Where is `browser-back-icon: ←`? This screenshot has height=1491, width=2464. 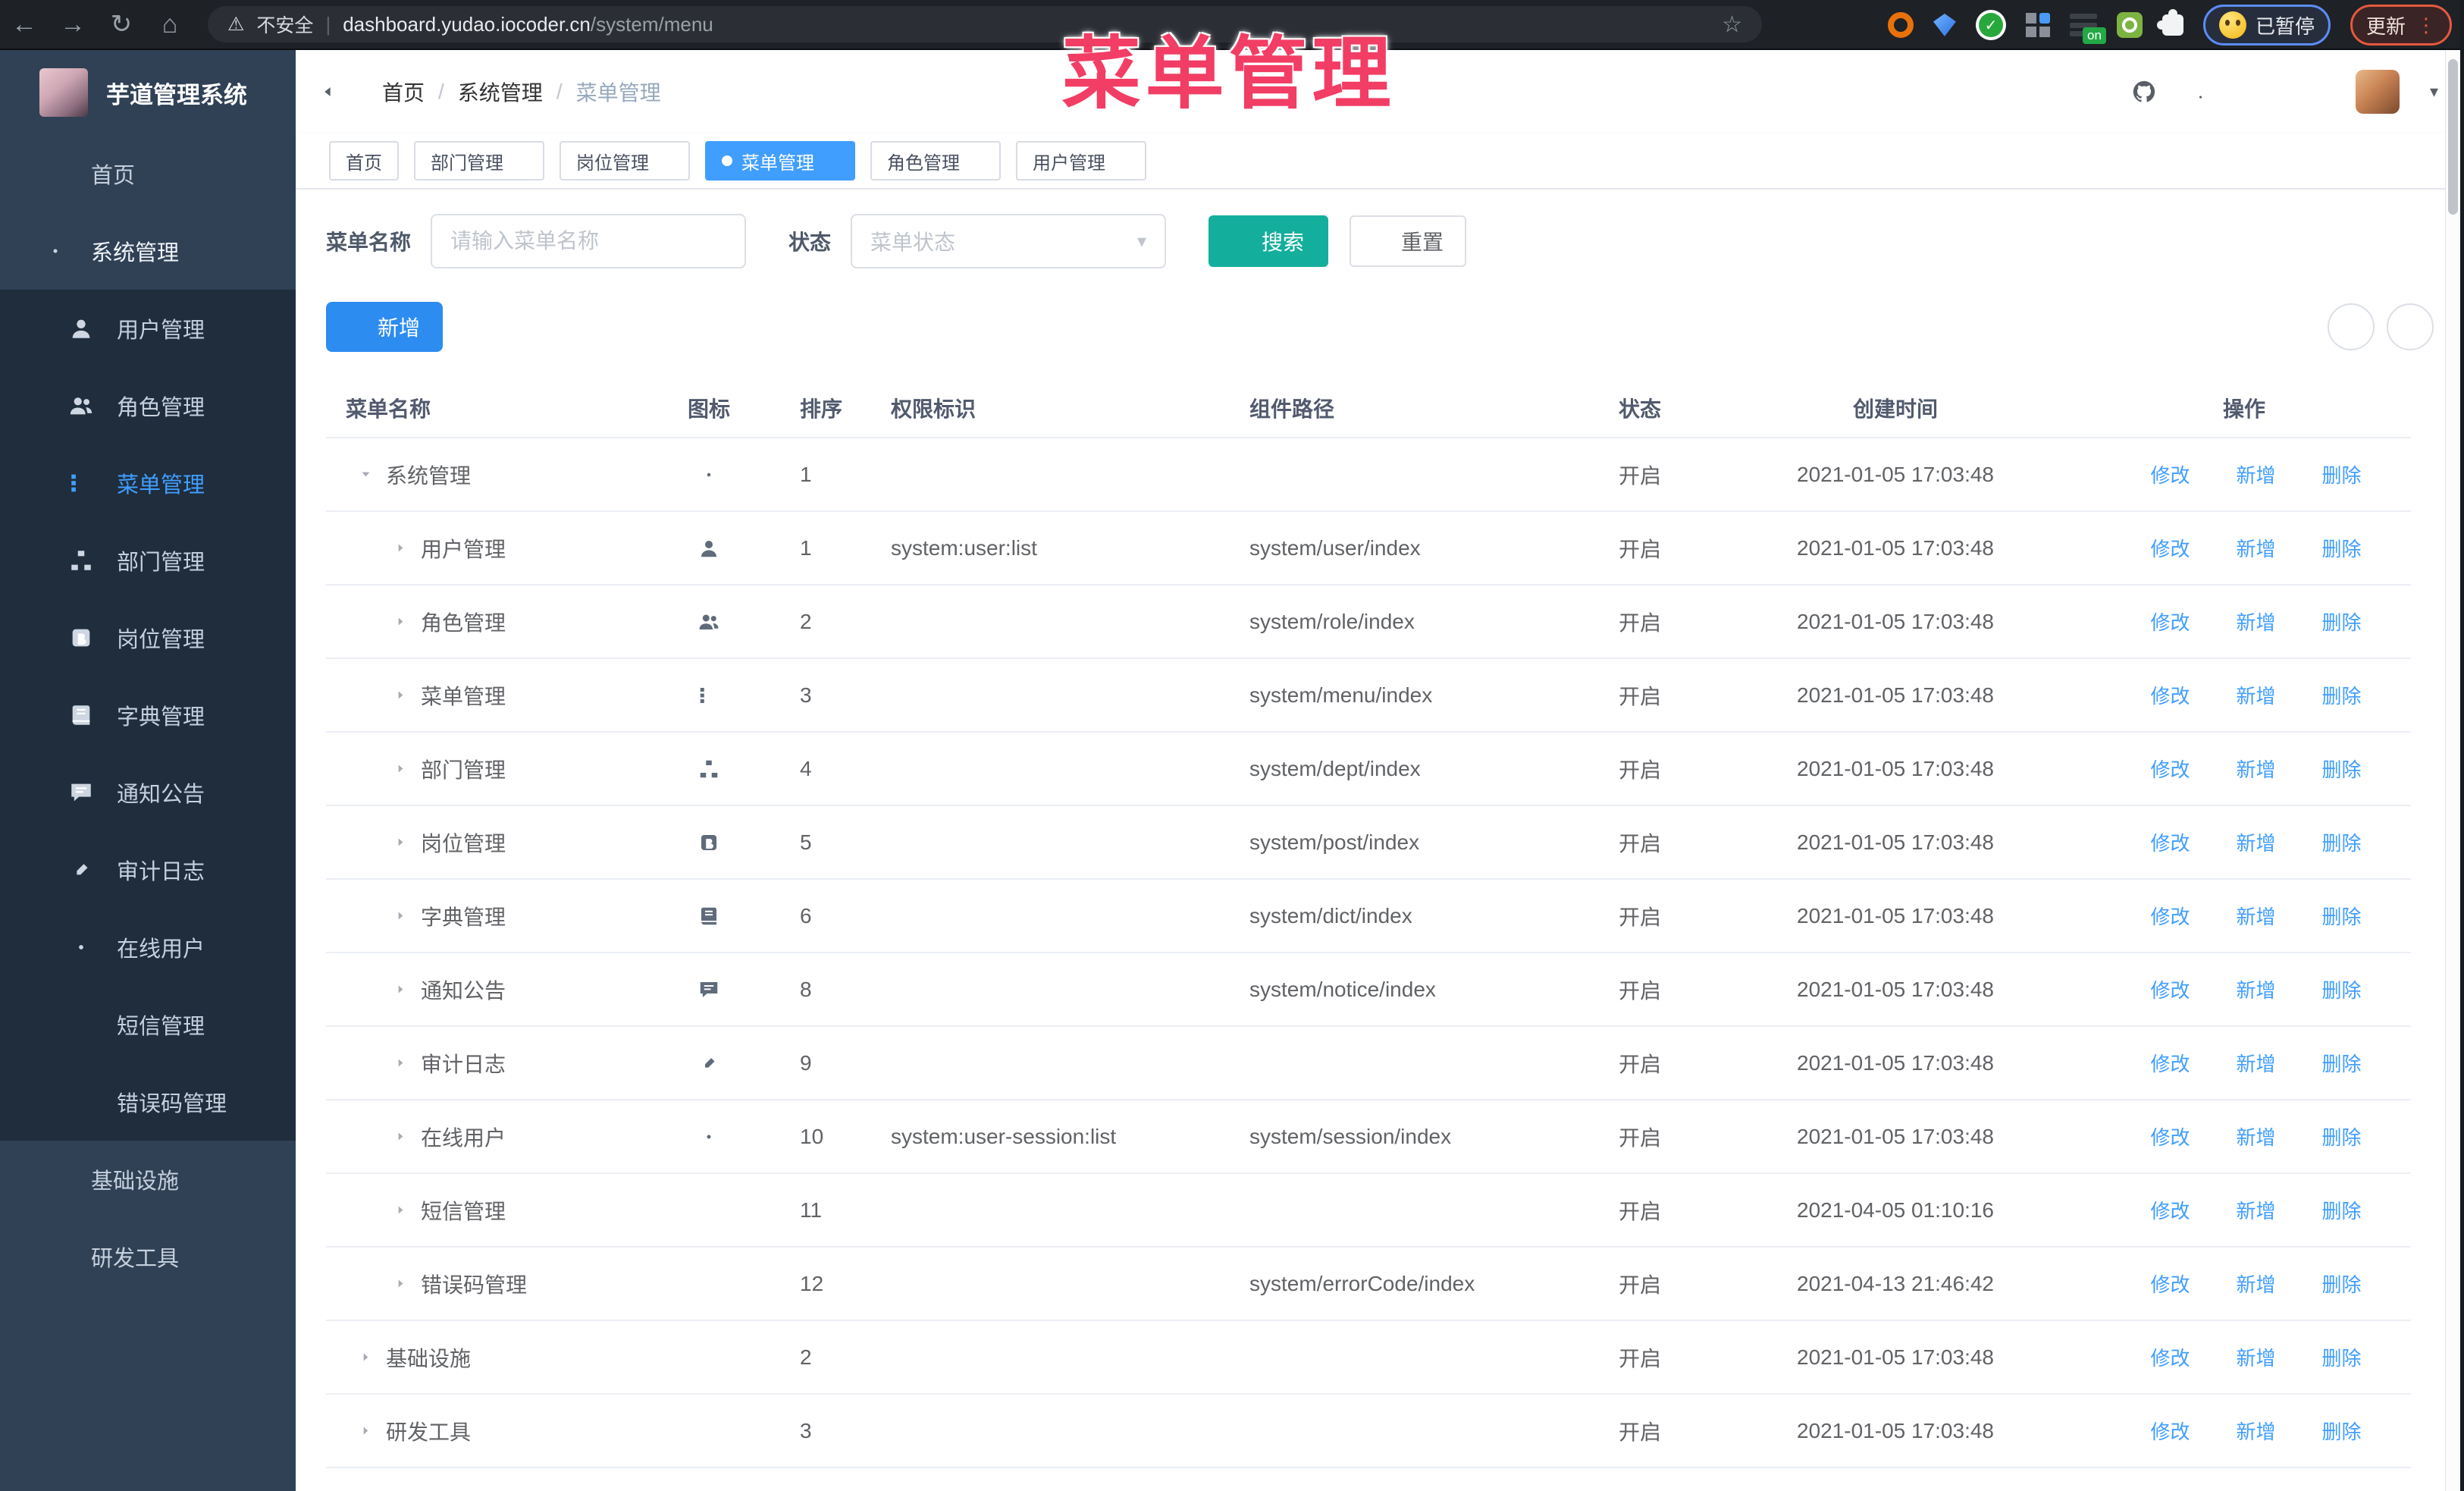 browser-back-icon: ← is located at coordinates (25, 24).